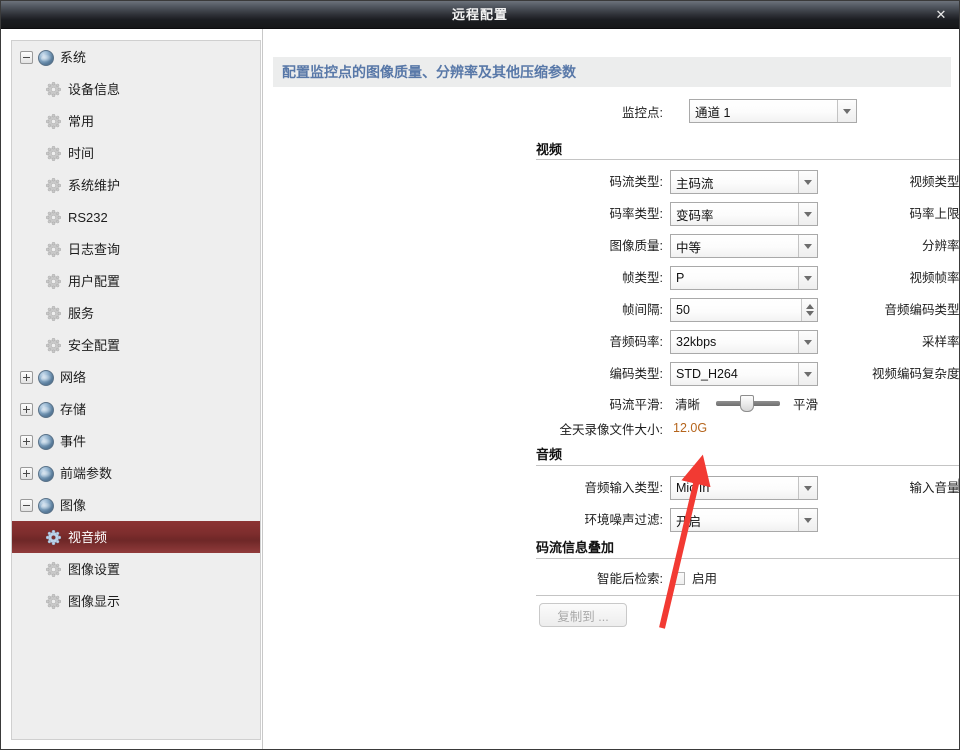  I want to click on title-bar: 远程配置 ✕, so click(480, 15).